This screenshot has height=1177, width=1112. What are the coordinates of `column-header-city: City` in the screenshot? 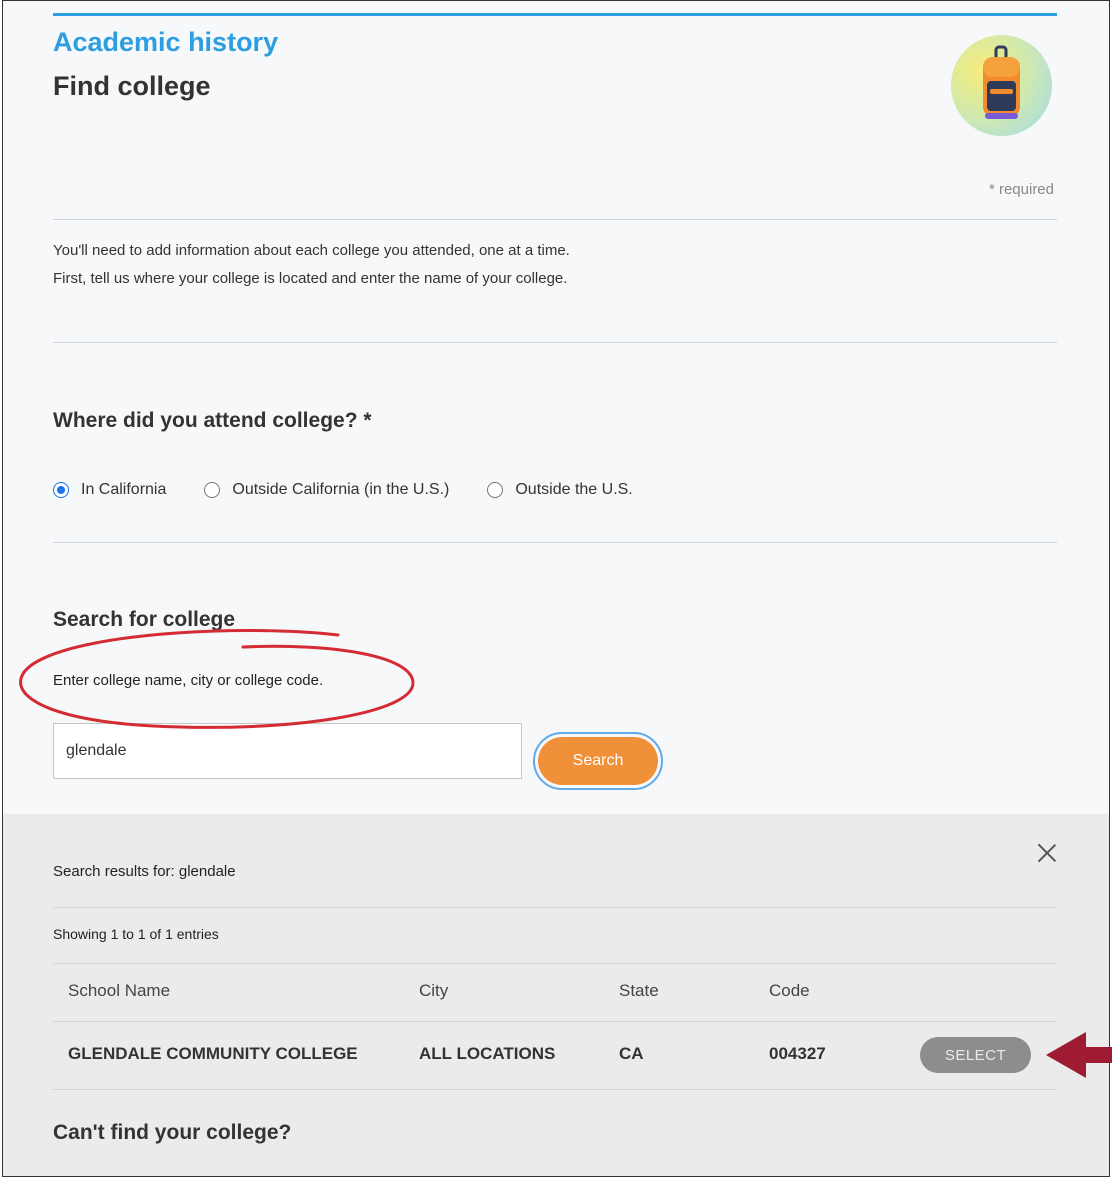 It's located at (434, 990).